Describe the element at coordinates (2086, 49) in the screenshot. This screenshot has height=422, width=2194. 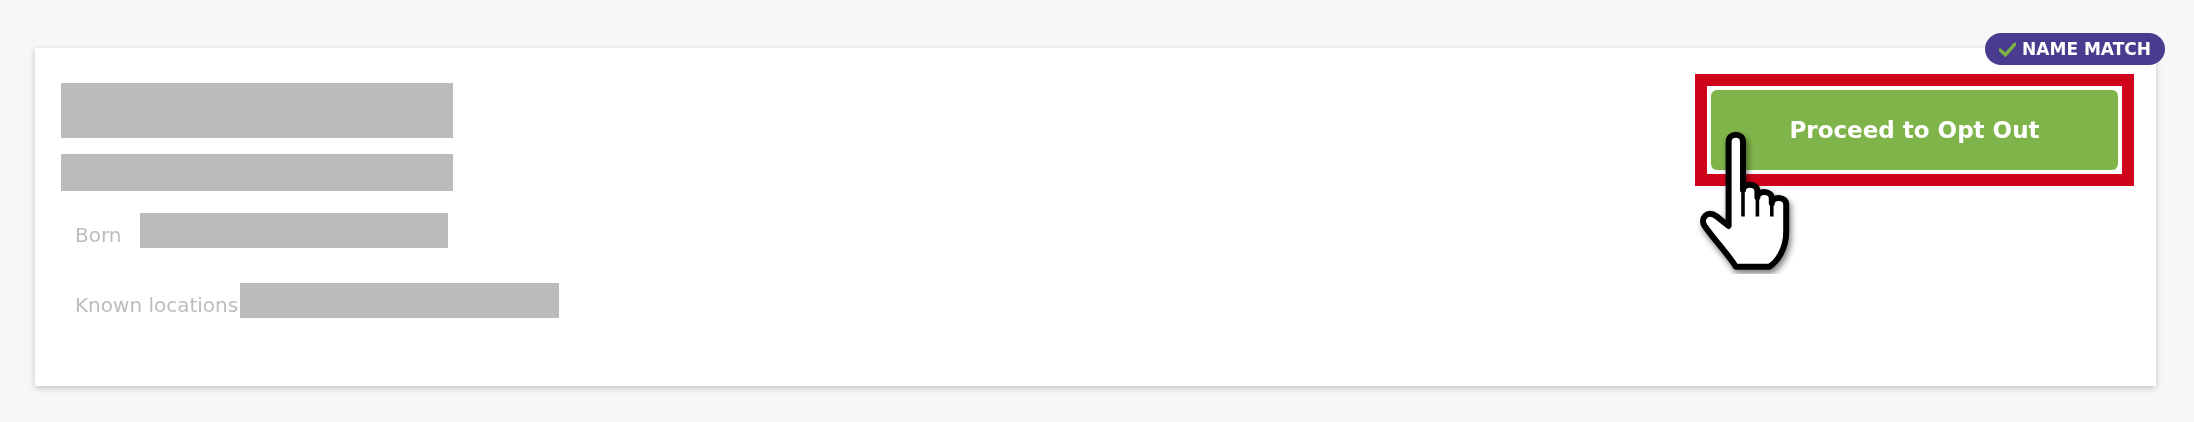
I see `badge-label: NAME MATCH` at that location.